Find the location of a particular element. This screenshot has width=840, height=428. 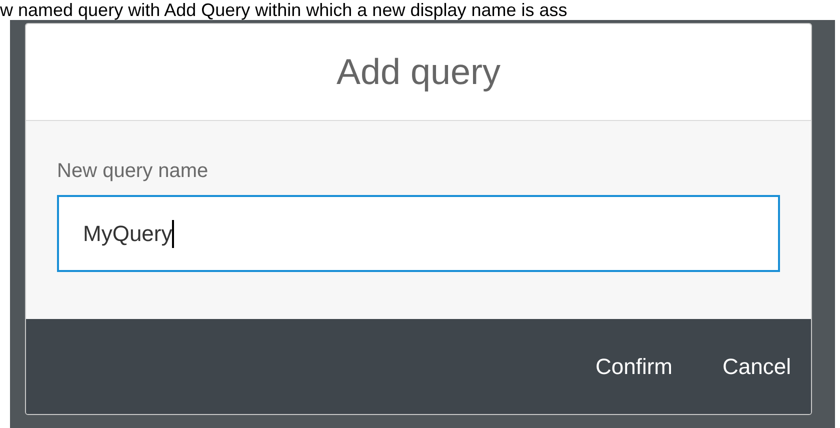

dialog-button: Cancel is located at coordinates (756, 366).